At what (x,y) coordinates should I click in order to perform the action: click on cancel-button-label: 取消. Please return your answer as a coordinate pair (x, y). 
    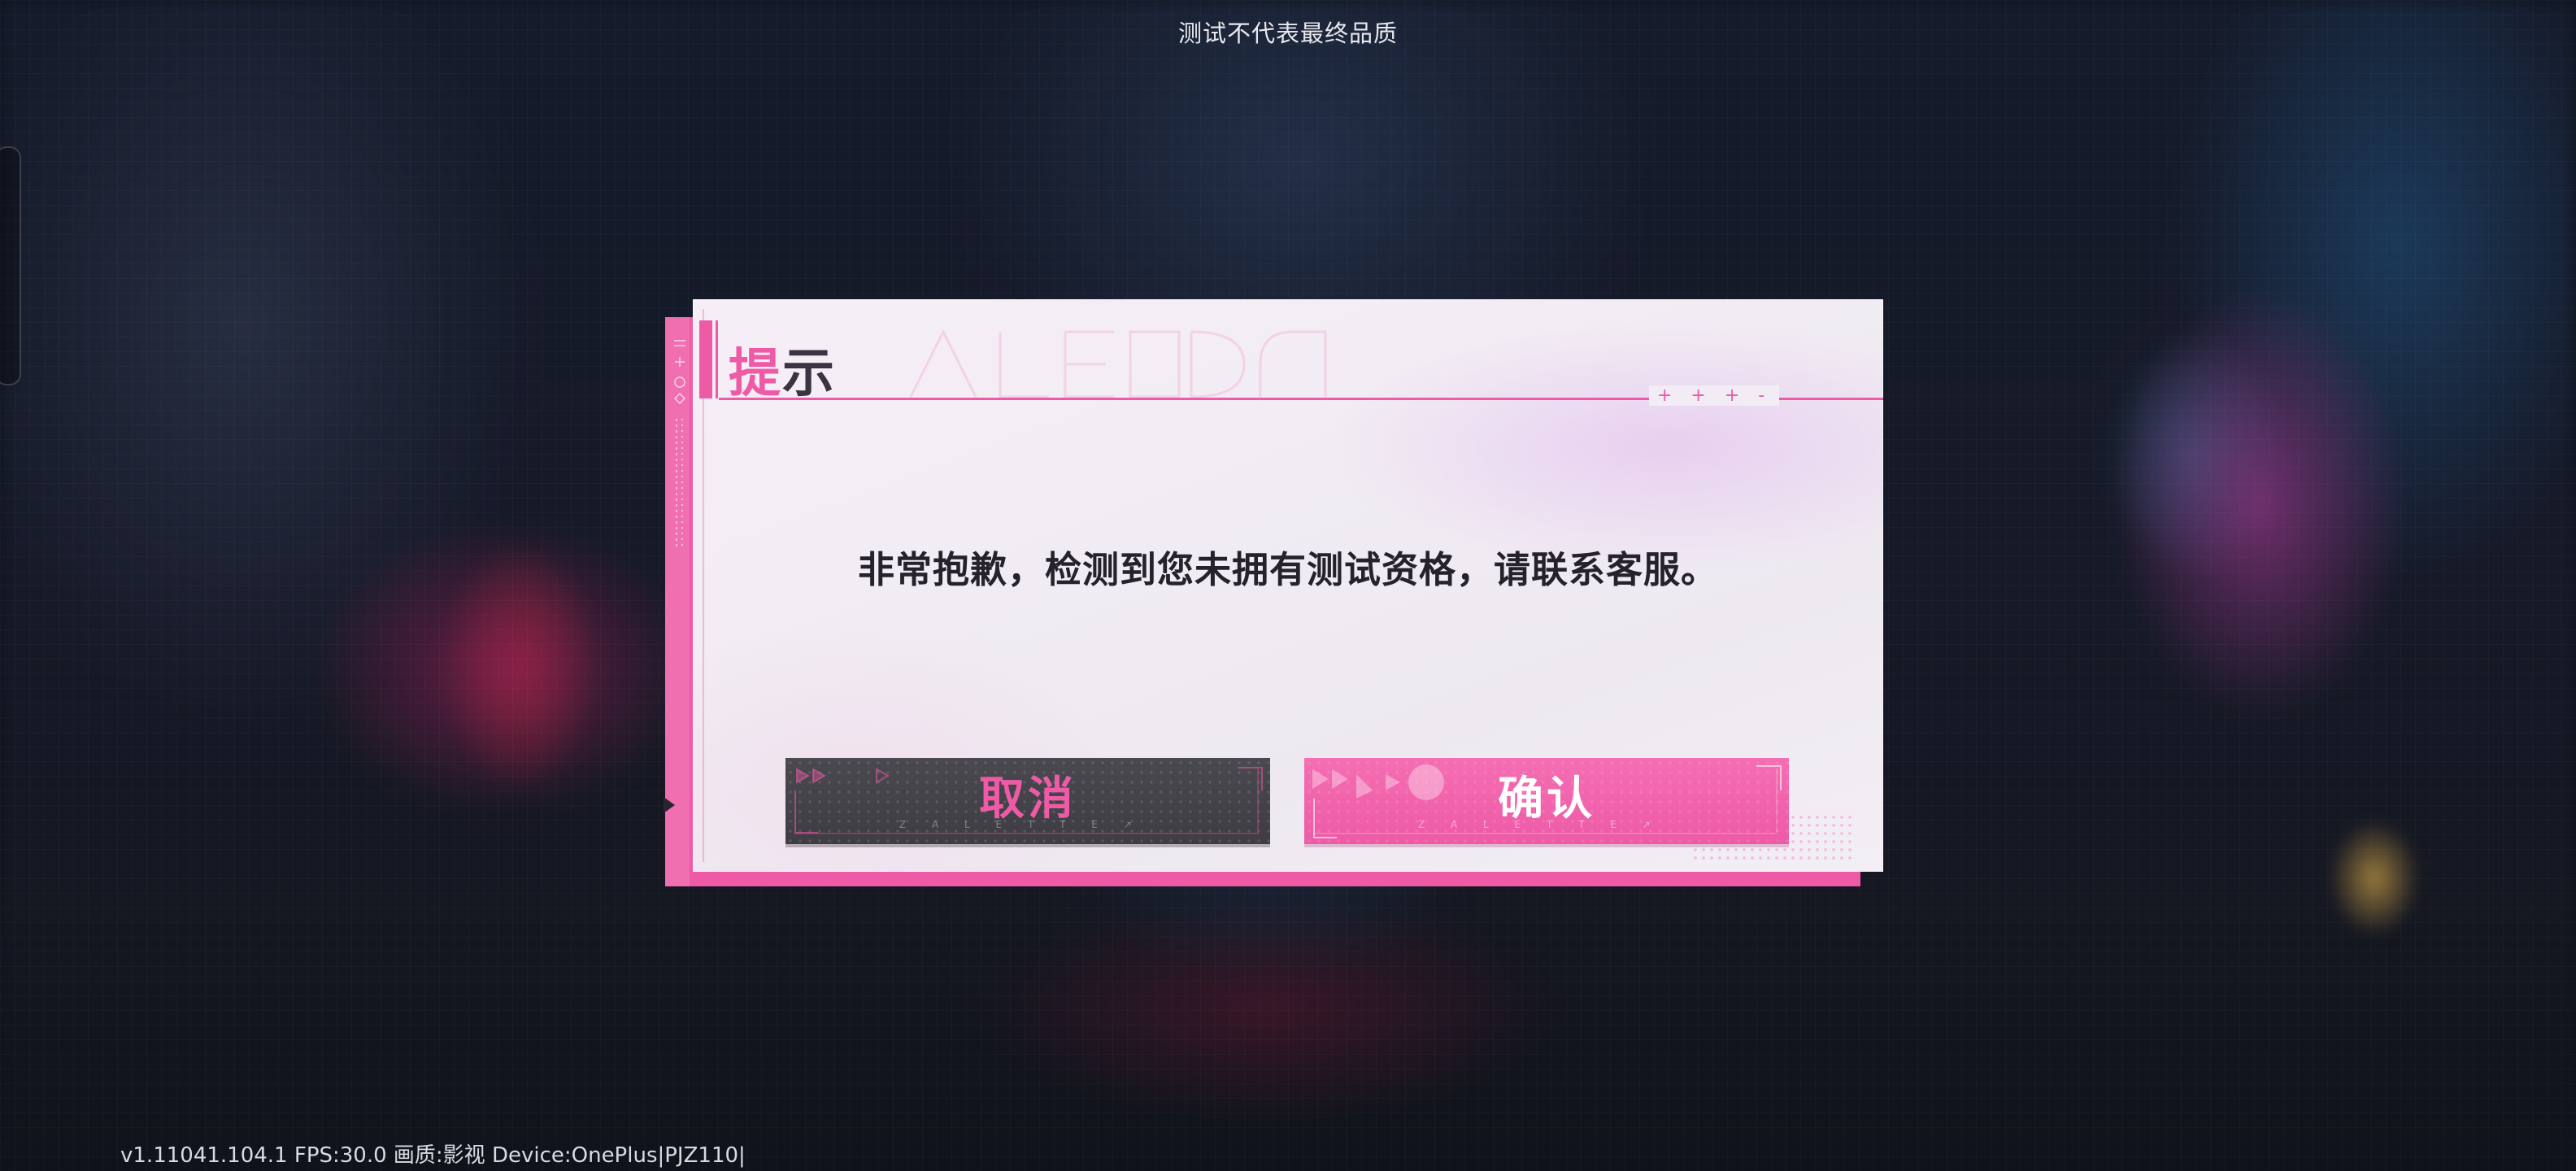
    Looking at the image, I should click on (1028, 799).